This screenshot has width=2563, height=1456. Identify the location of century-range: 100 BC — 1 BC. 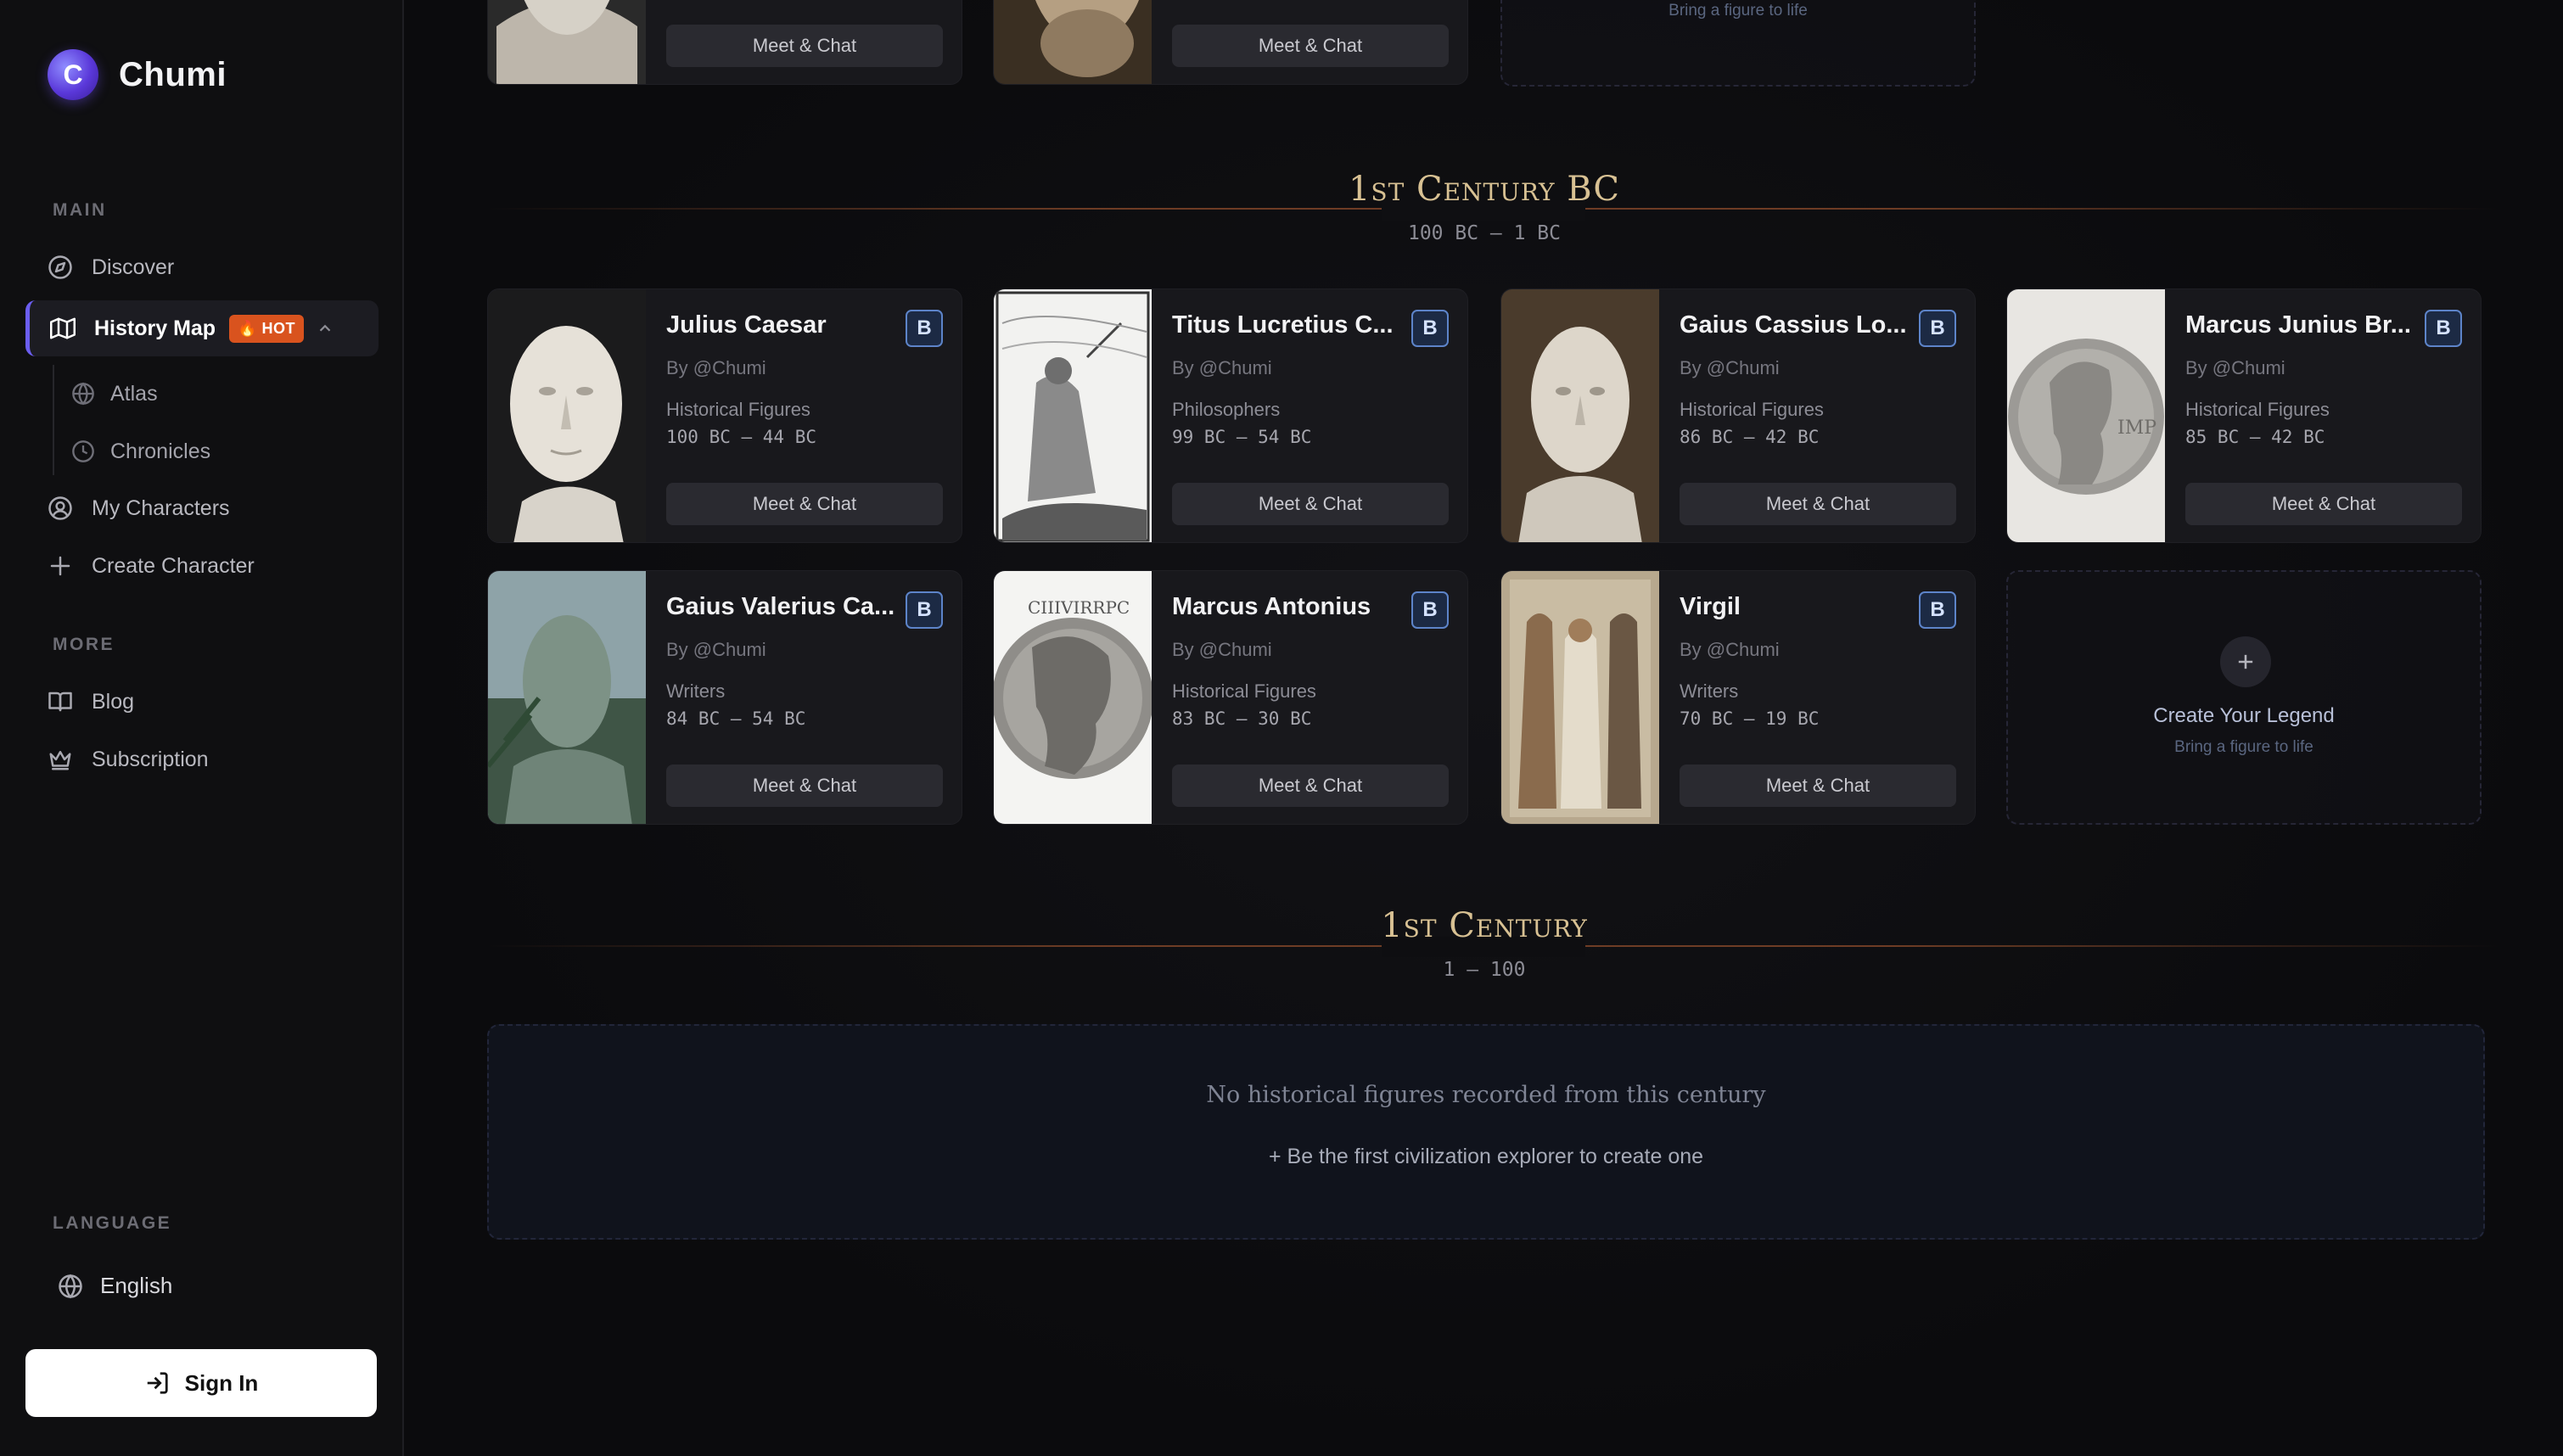
(1484, 233).